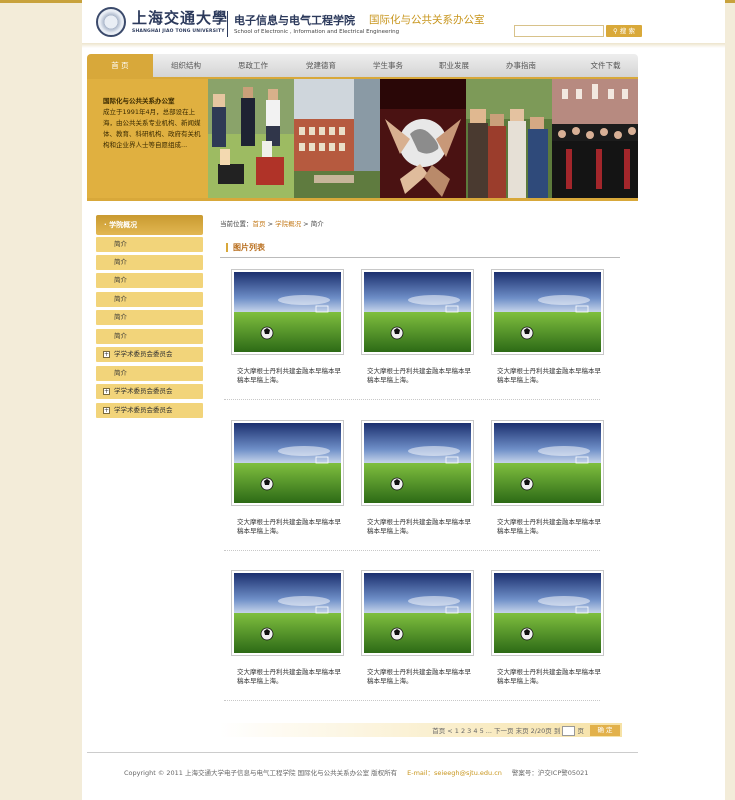 This screenshot has height=800, width=735. I want to click on go-to-page-button: 确 定, so click(605, 730).